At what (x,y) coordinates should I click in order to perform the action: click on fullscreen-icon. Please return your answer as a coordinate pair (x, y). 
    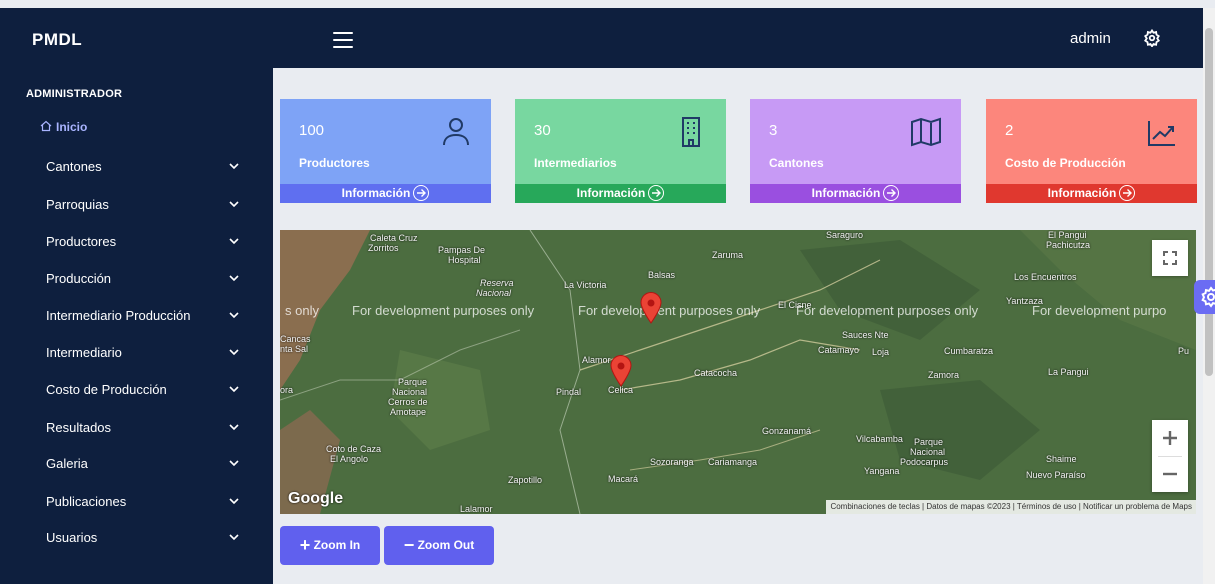
    Looking at the image, I should click on (1170, 258).